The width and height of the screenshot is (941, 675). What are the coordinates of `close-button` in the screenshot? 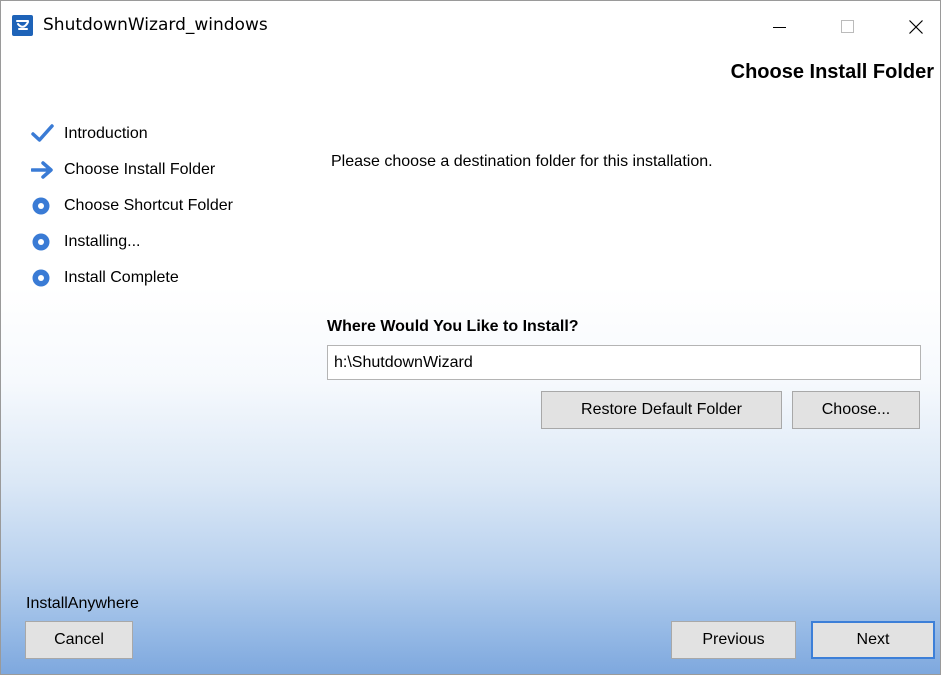 It's located at (915, 26).